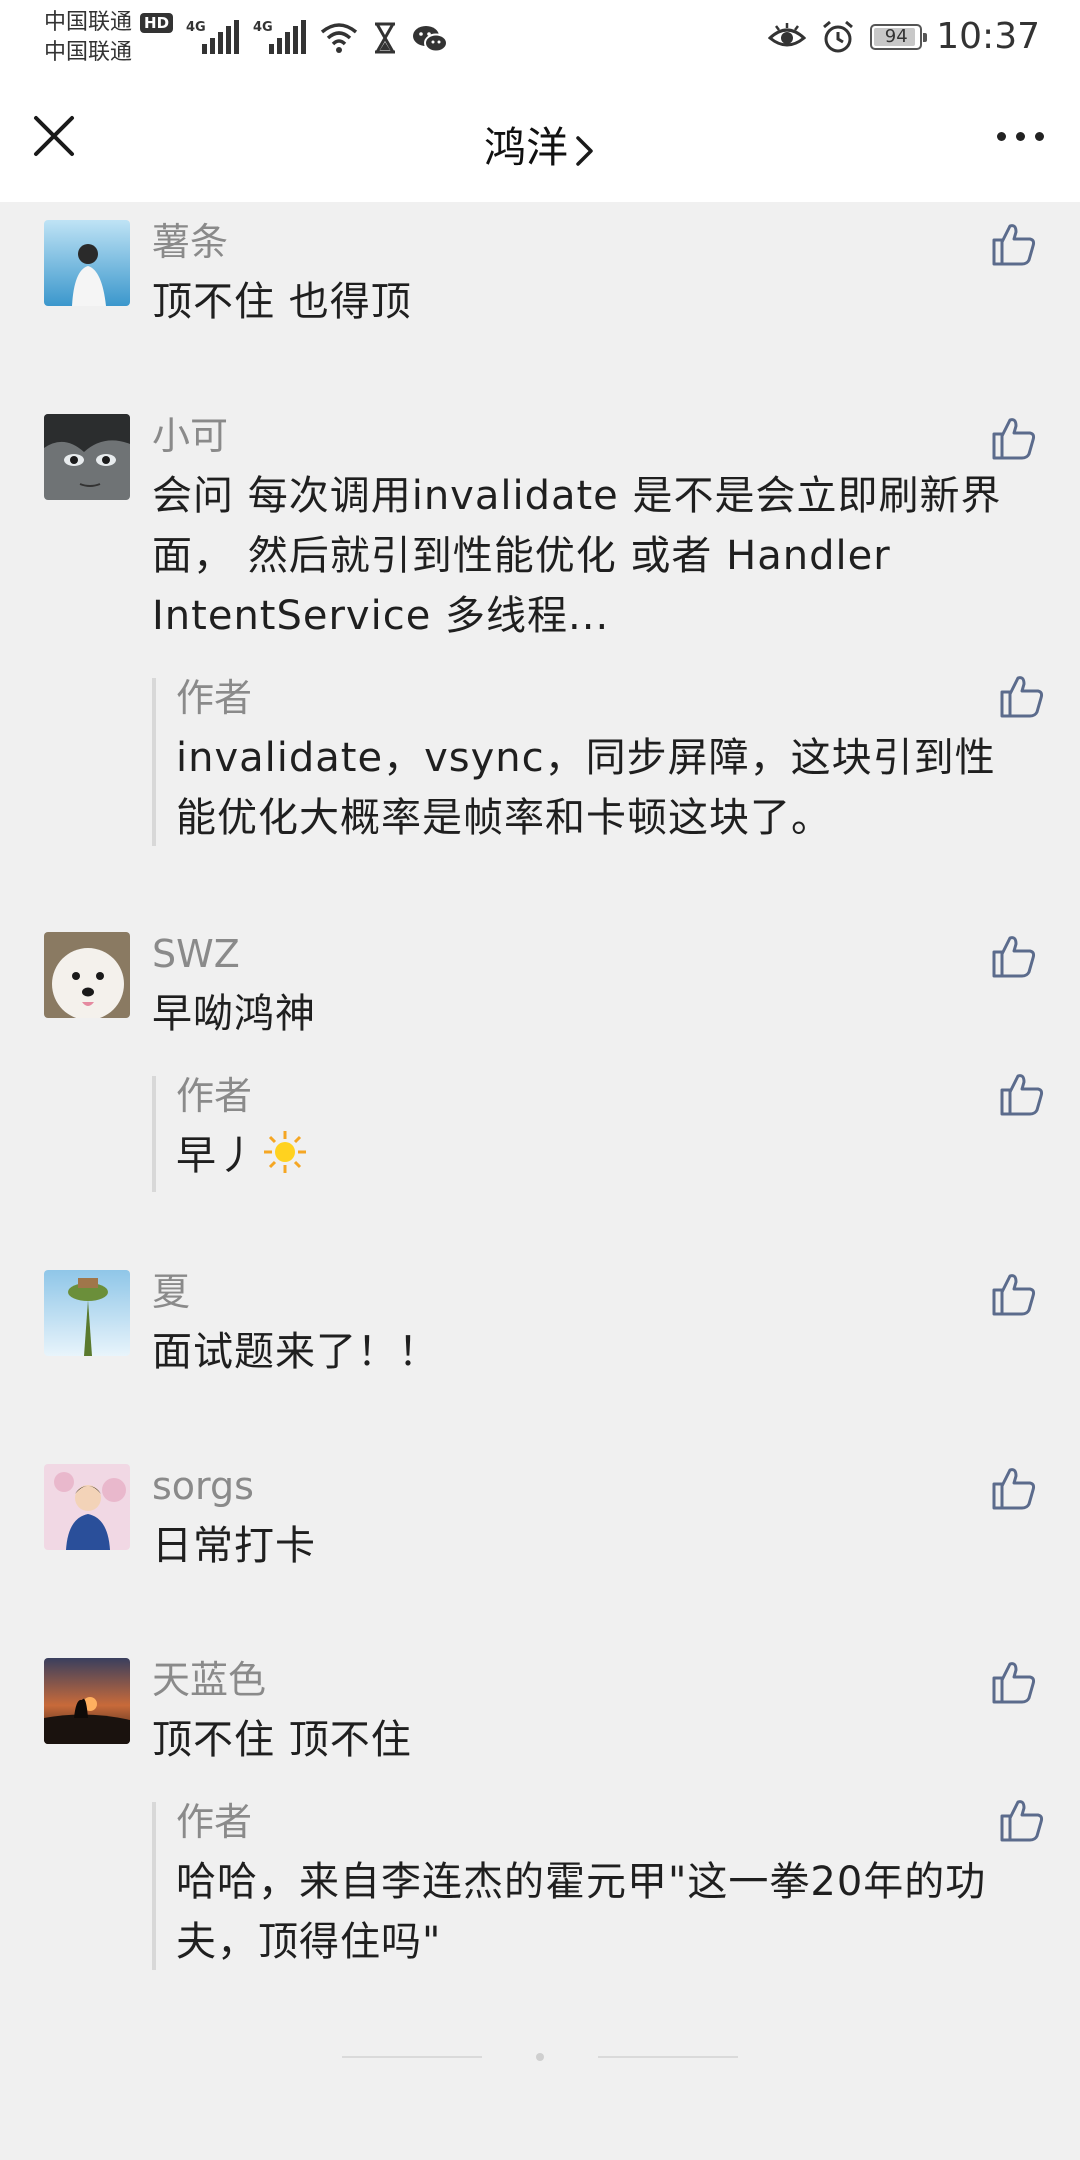 The image size is (1080, 2160). Describe the element at coordinates (540, 1524) in the screenshot. I see `comment-item: sorgs 日常打卡` at that location.